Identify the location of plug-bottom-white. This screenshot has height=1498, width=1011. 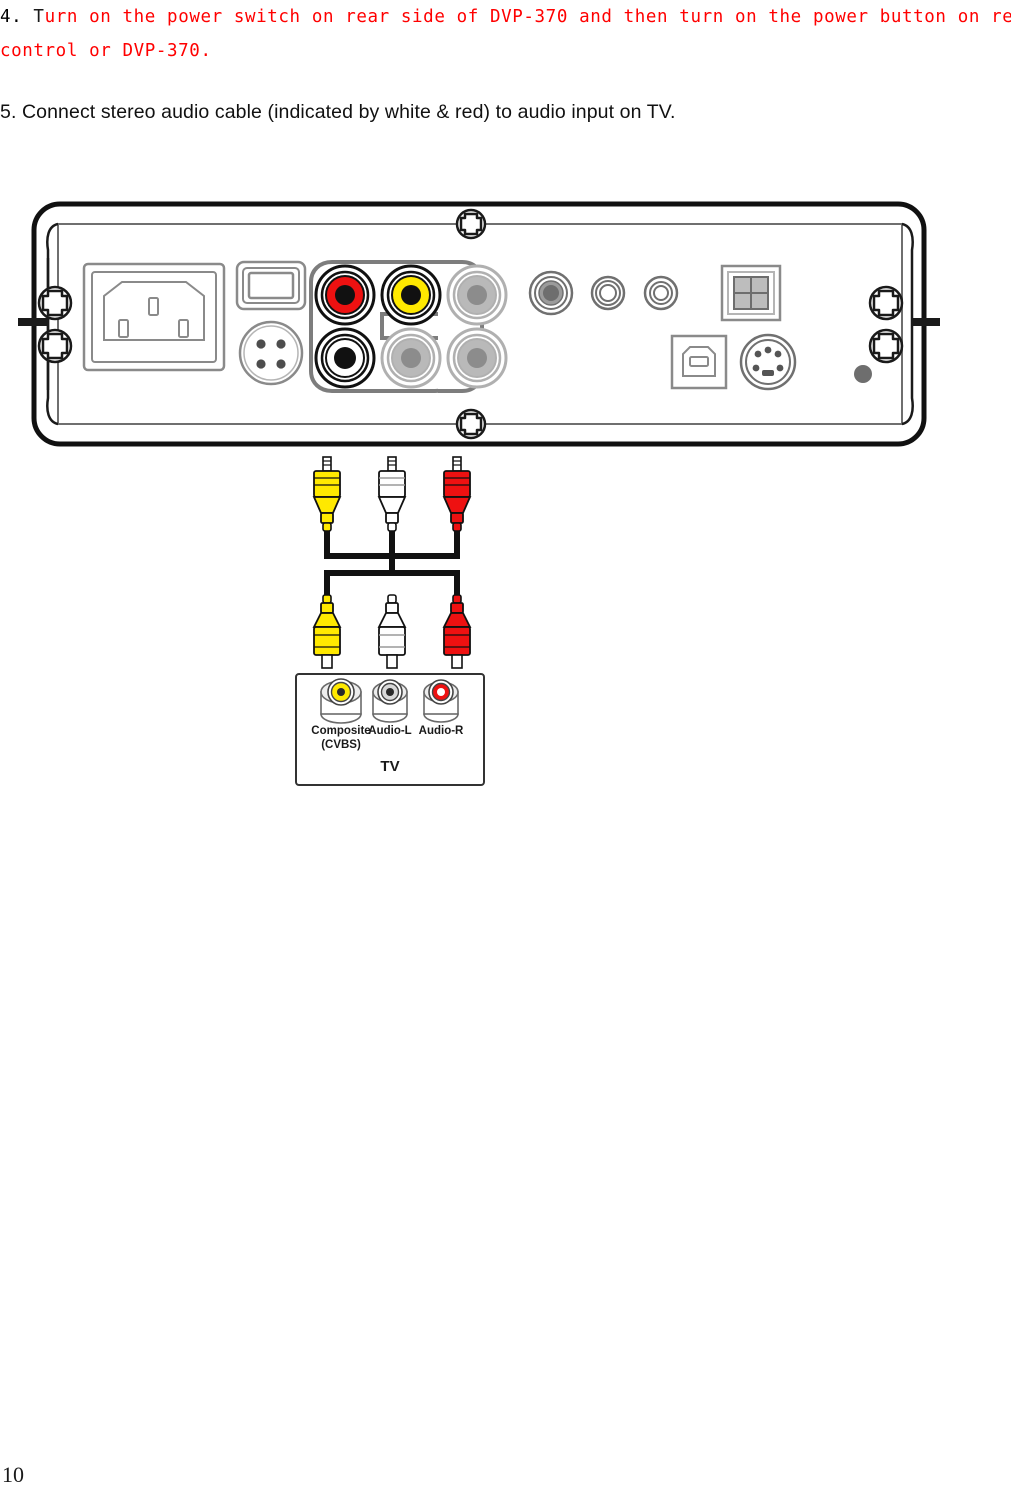
(392, 631).